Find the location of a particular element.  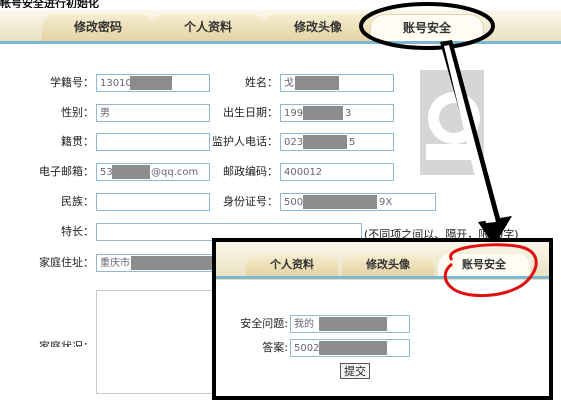

red-highlight-circle is located at coordinates (490, 270).